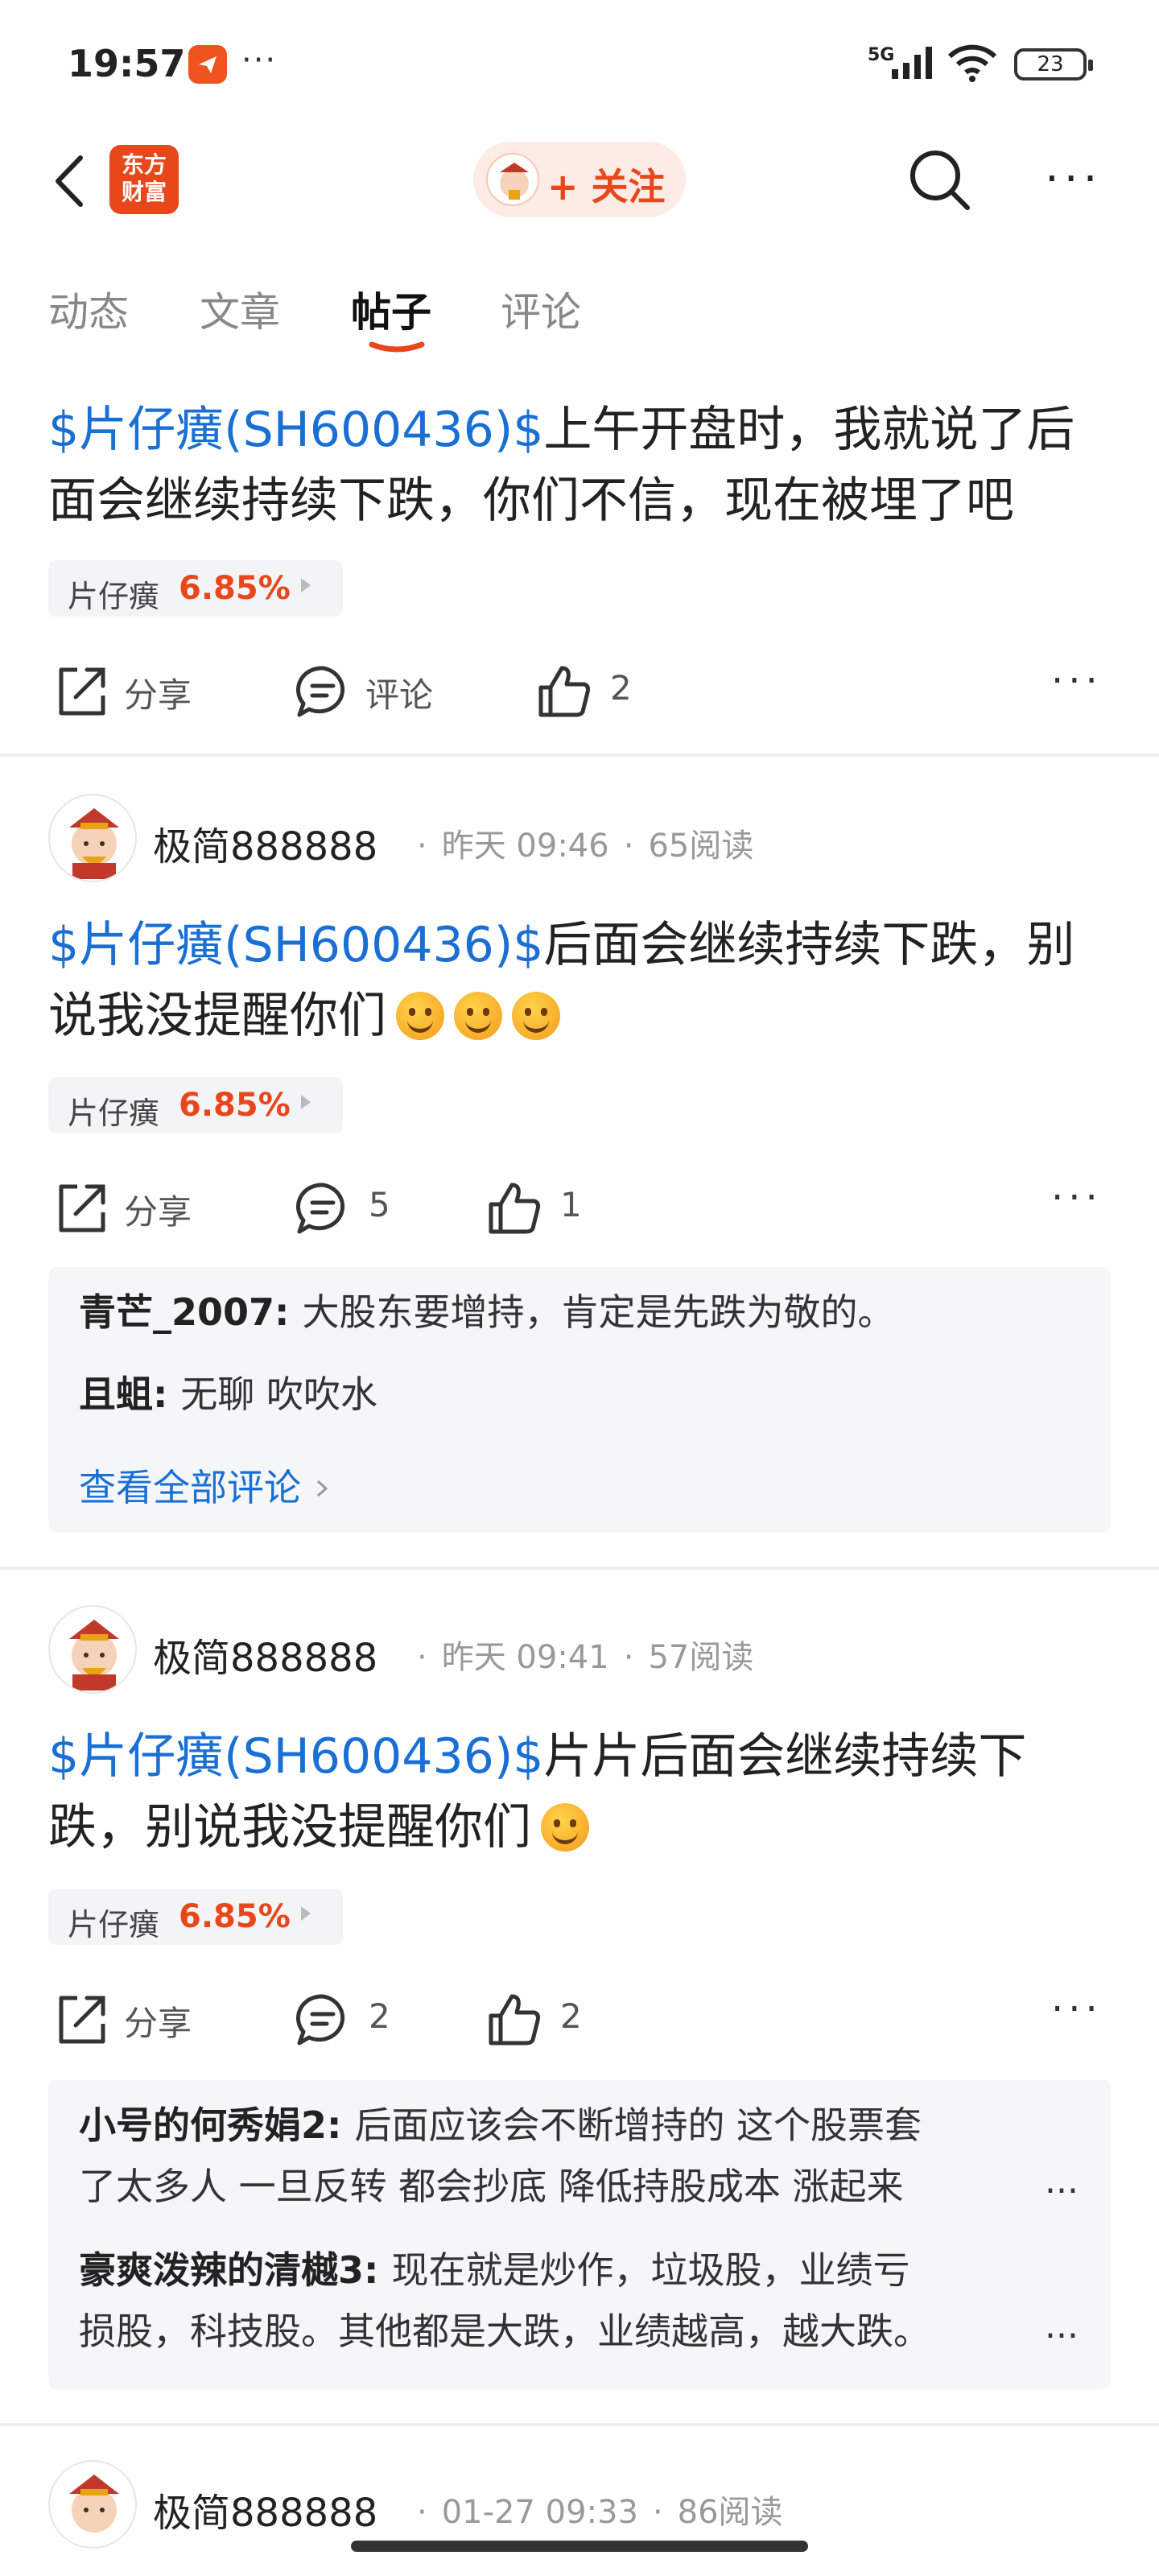 The height and width of the screenshot is (2576, 1159). Describe the element at coordinates (127, 63) in the screenshot. I see `status-time: 19:57` at that location.